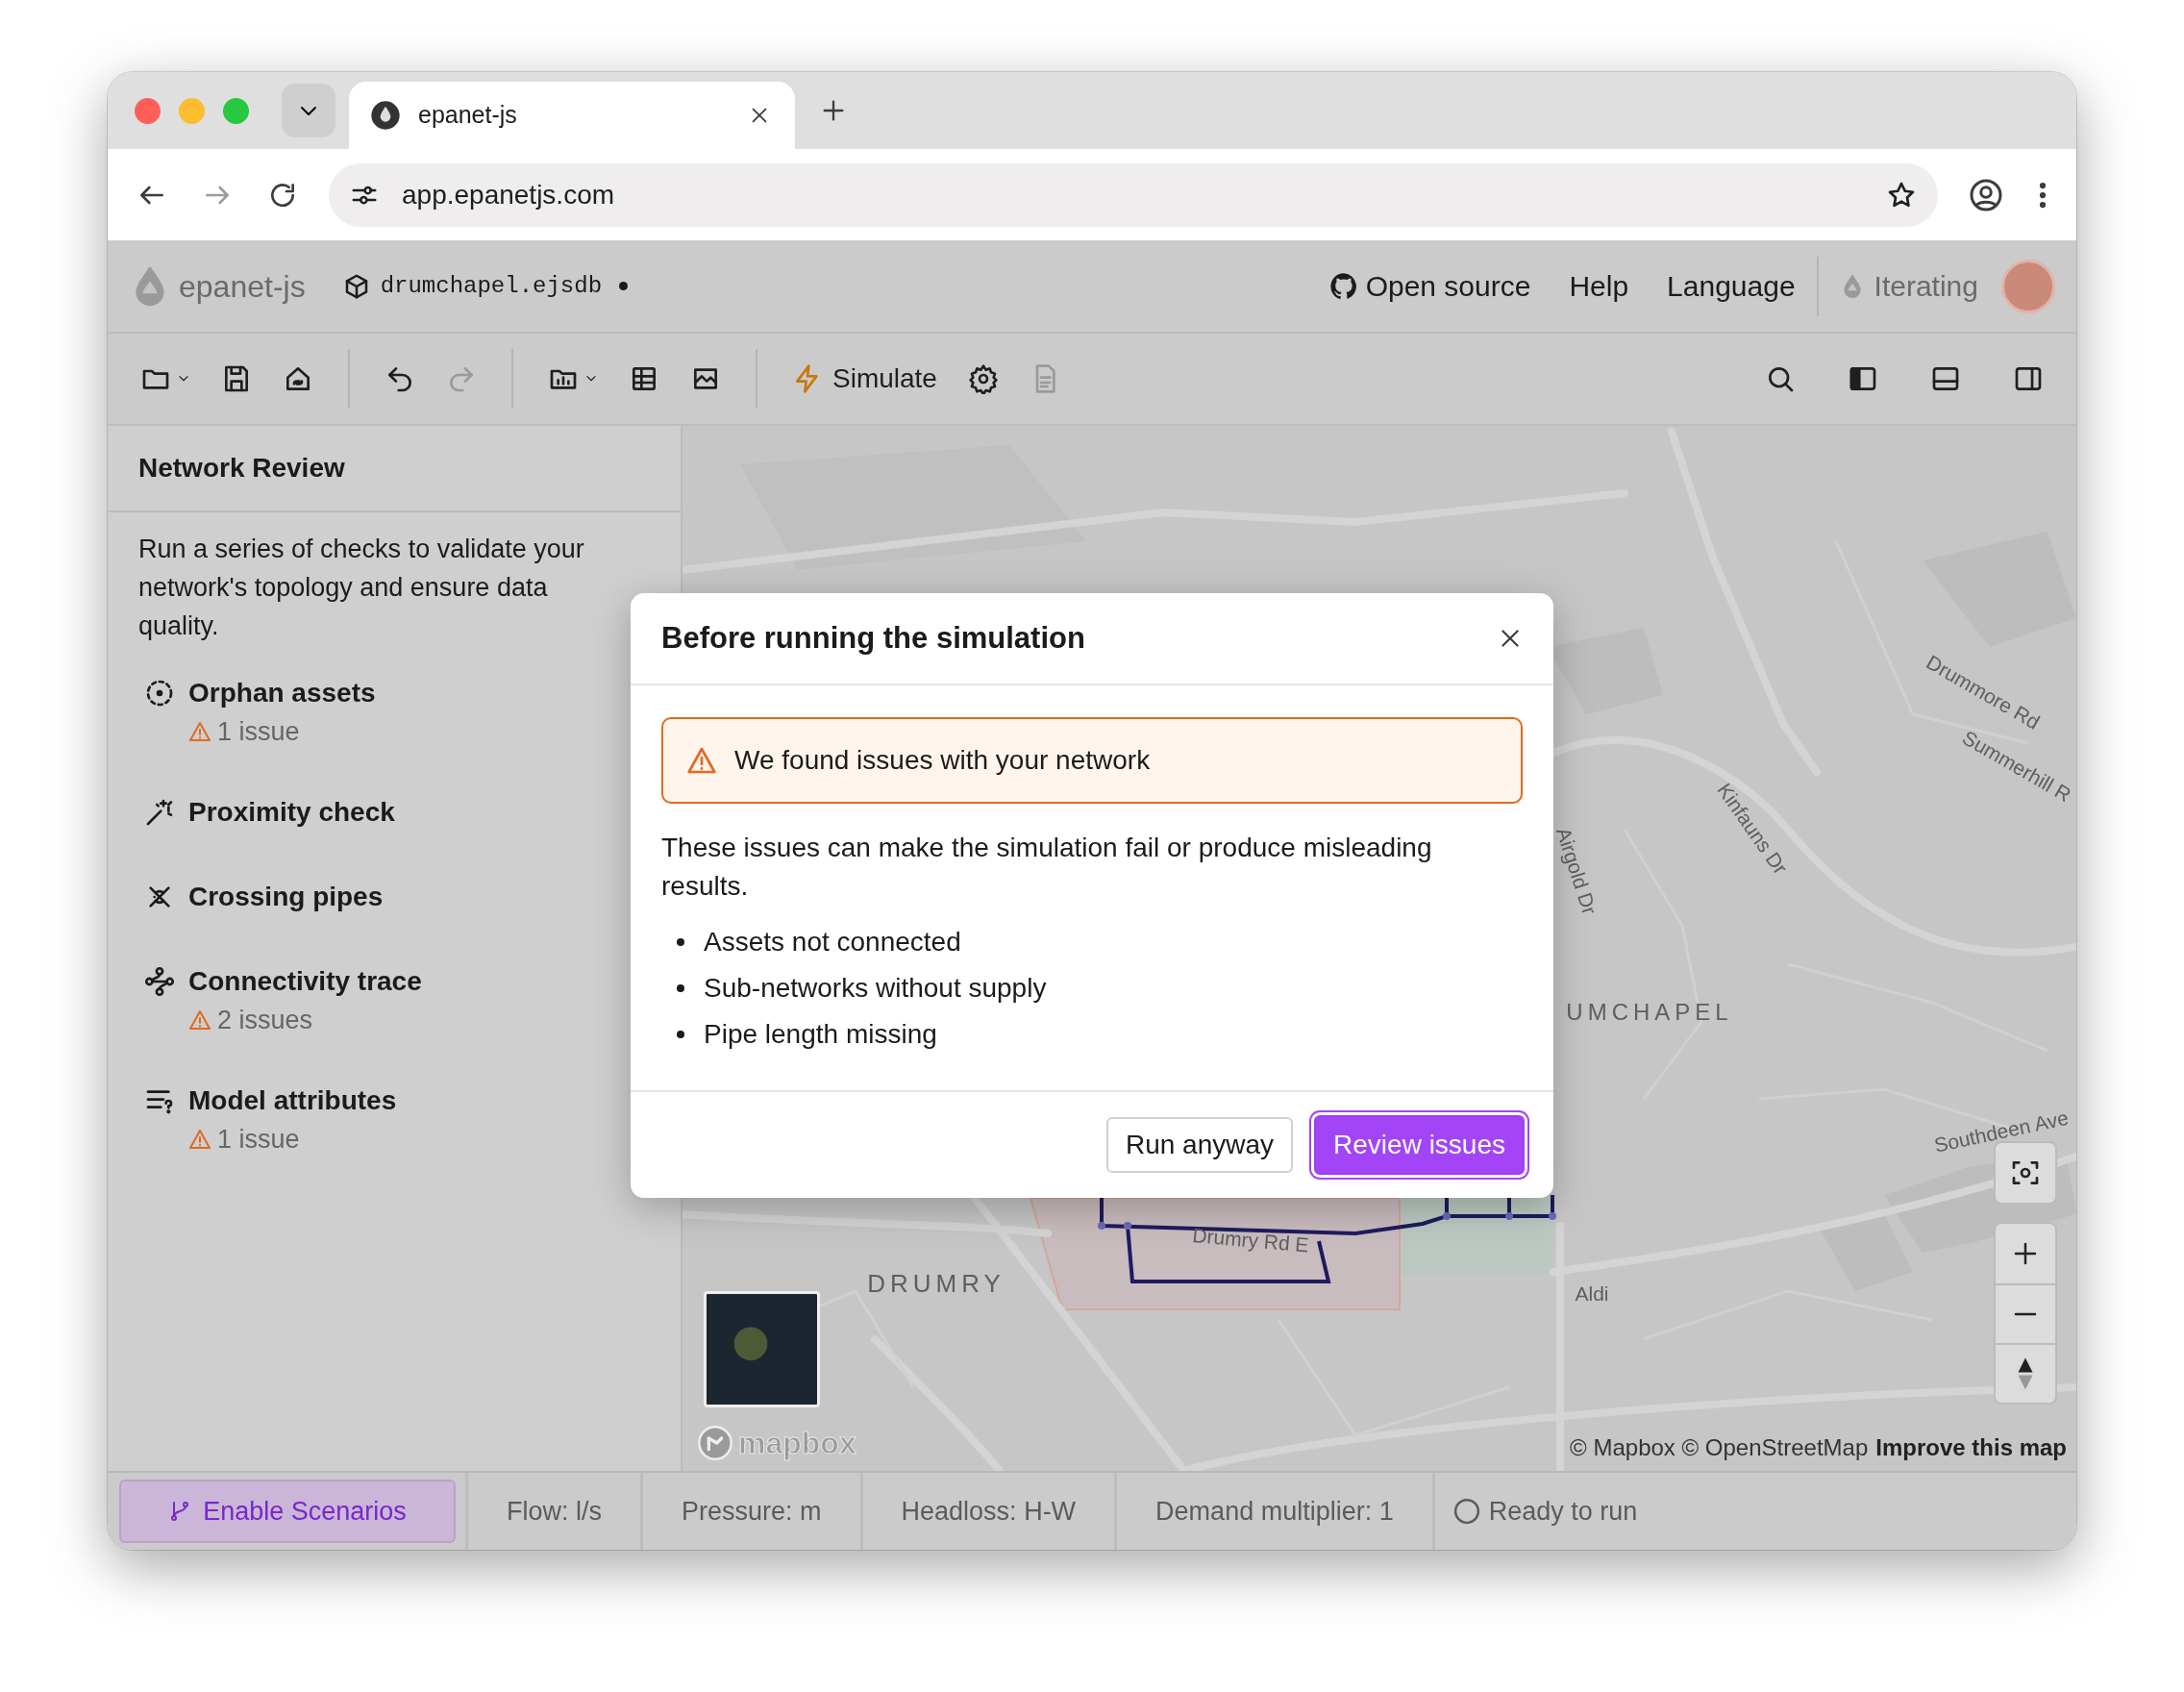  What do you see at coordinates (1275, 1511) in the screenshot?
I see `status-item: Demand multiplier: 1` at bounding box center [1275, 1511].